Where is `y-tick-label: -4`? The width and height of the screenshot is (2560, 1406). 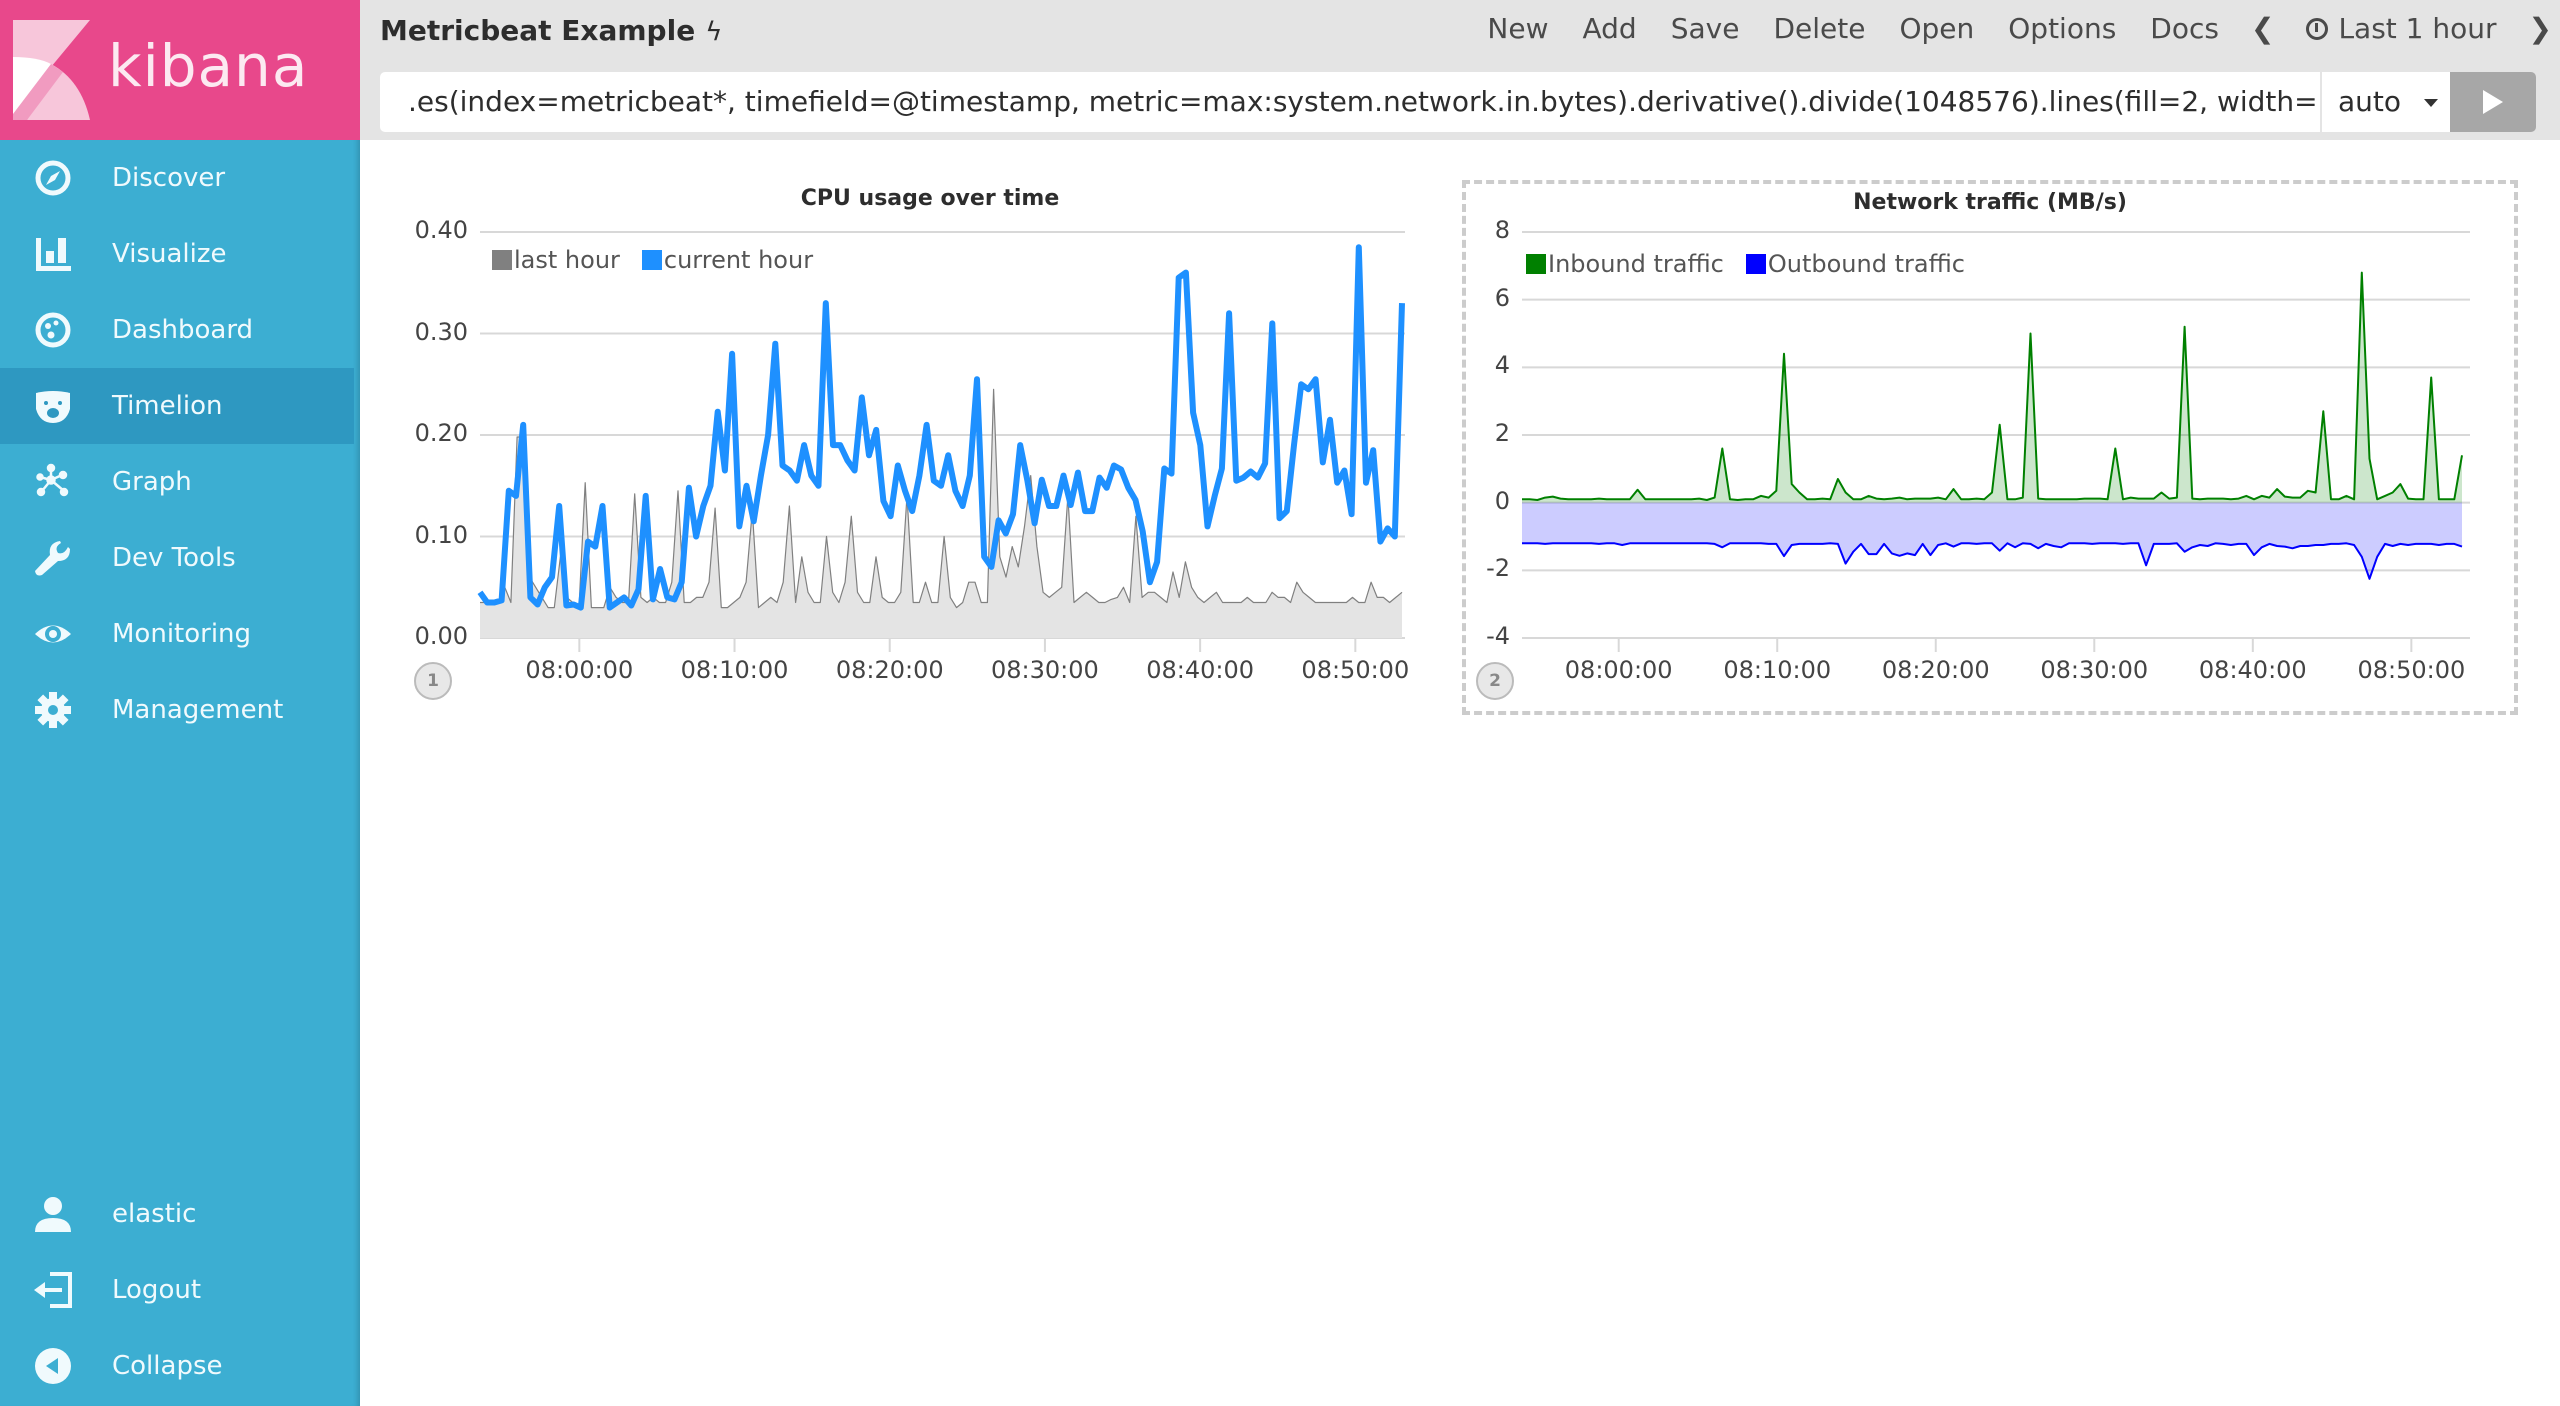
y-tick-label: -4 is located at coordinates (1498, 636).